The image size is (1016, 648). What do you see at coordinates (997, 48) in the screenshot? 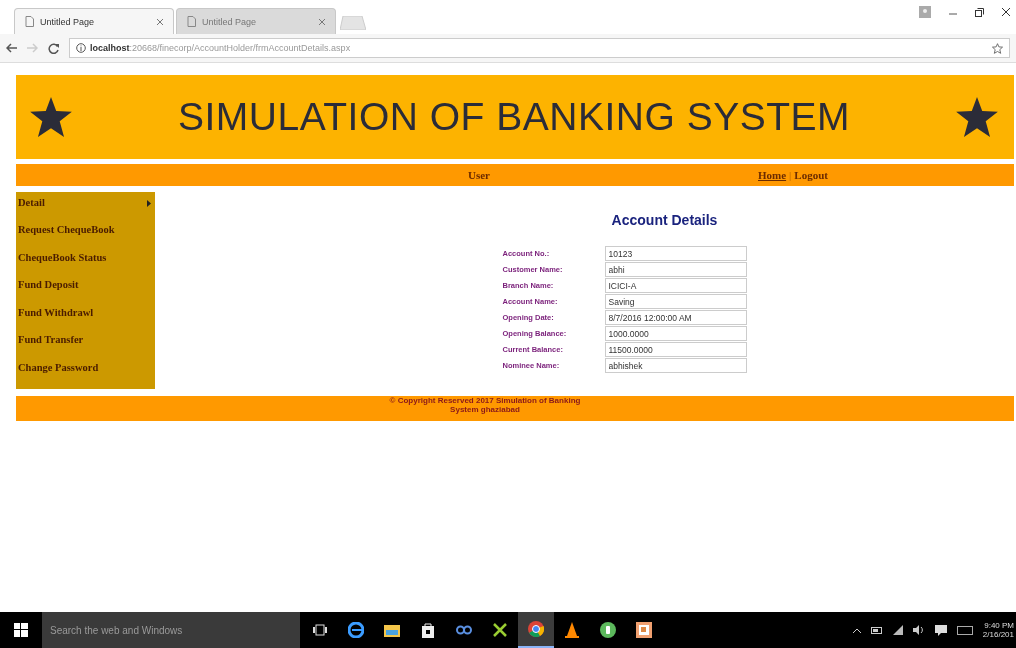
I see `star-outline-icon` at bounding box center [997, 48].